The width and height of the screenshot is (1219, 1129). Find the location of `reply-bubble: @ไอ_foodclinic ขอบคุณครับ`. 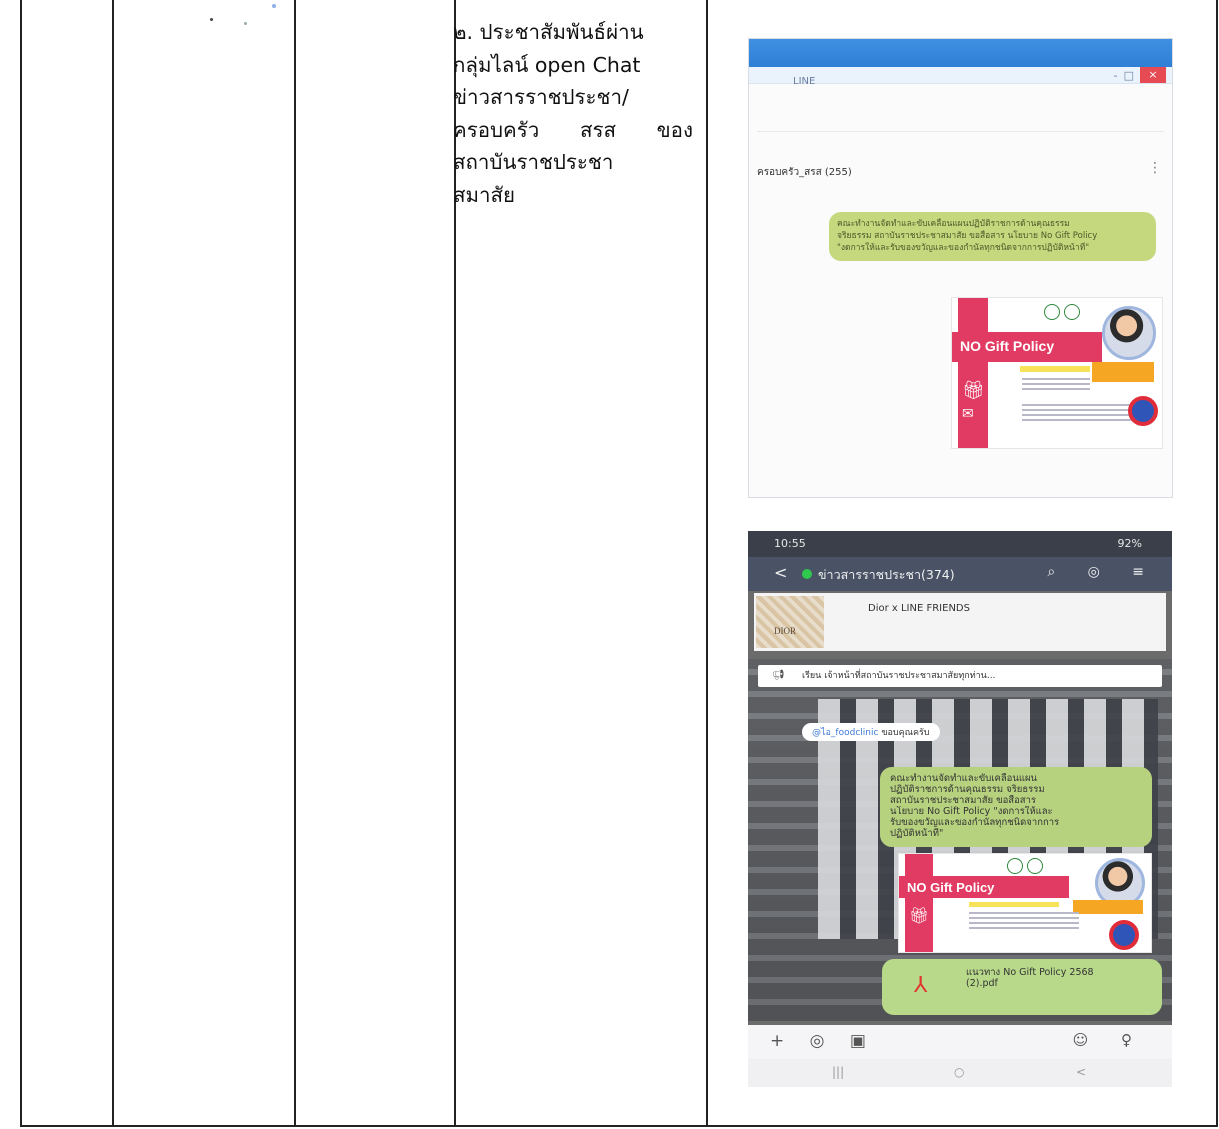

reply-bubble: @ไอ_foodclinic ขอบคุณครับ is located at coordinates (871, 732).